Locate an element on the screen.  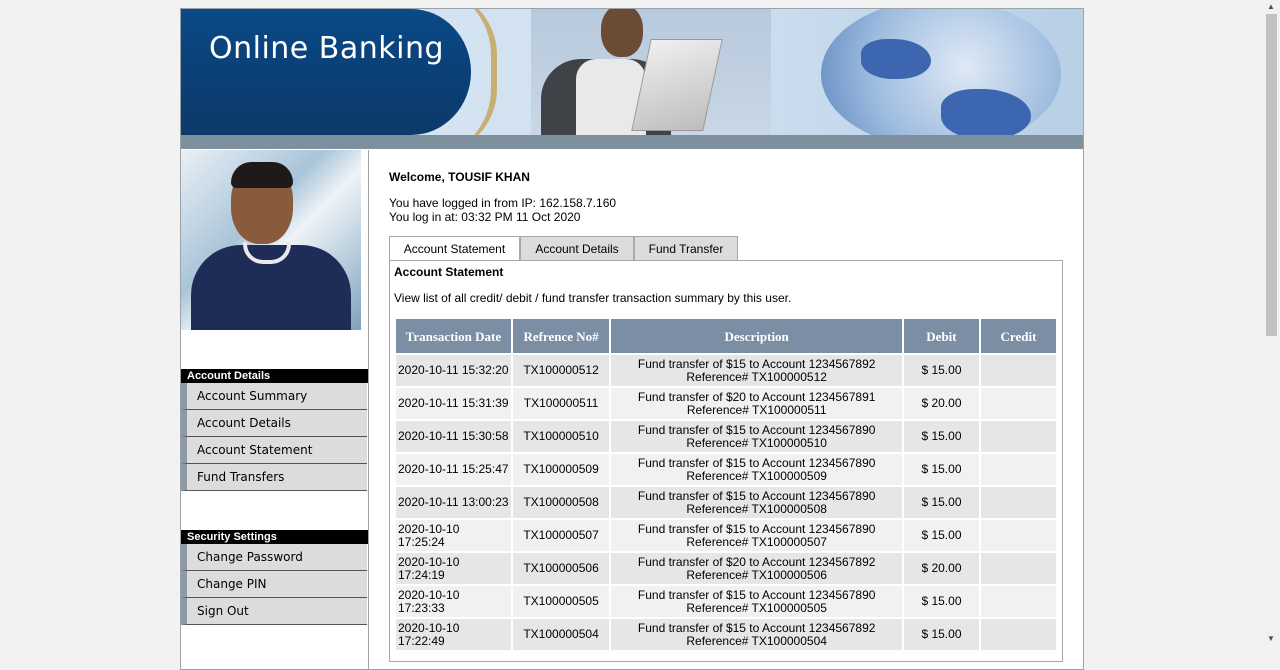
vertical-scrollbar: ▲ ▼ is located at coordinates (1271, 322).